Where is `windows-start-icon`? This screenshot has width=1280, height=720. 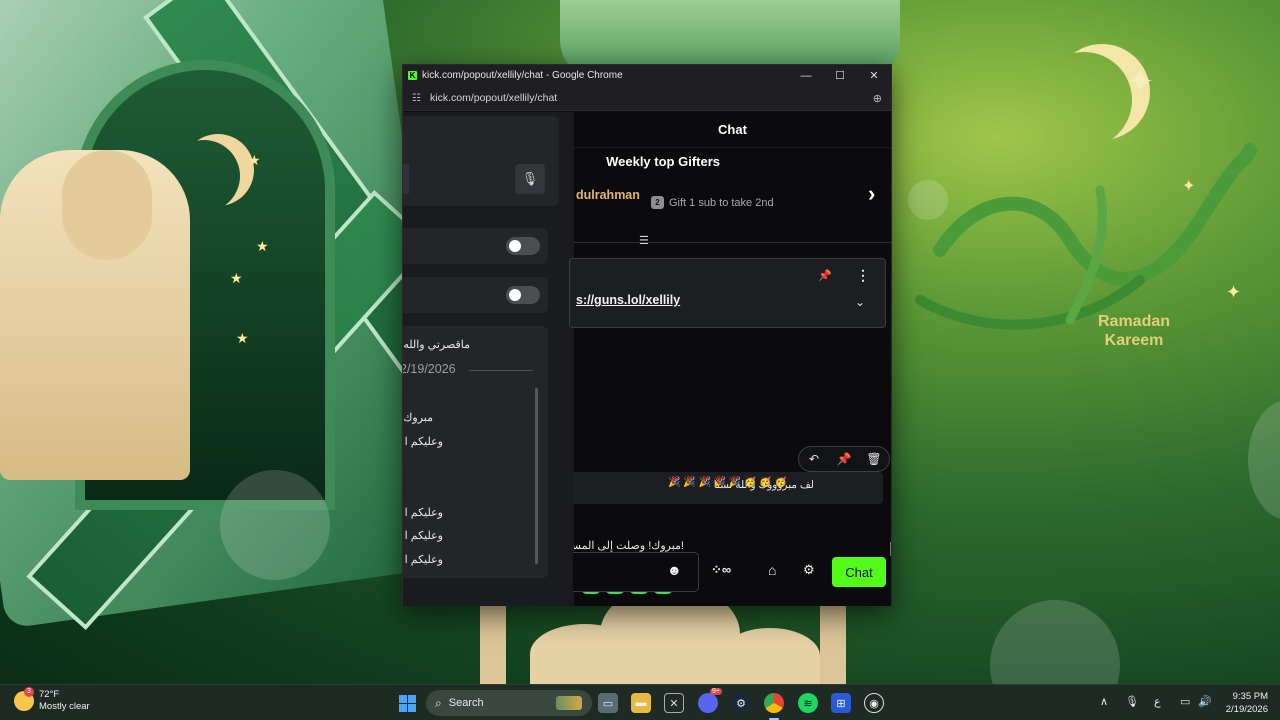 windows-start-icon is located at coordinates (407, 703).